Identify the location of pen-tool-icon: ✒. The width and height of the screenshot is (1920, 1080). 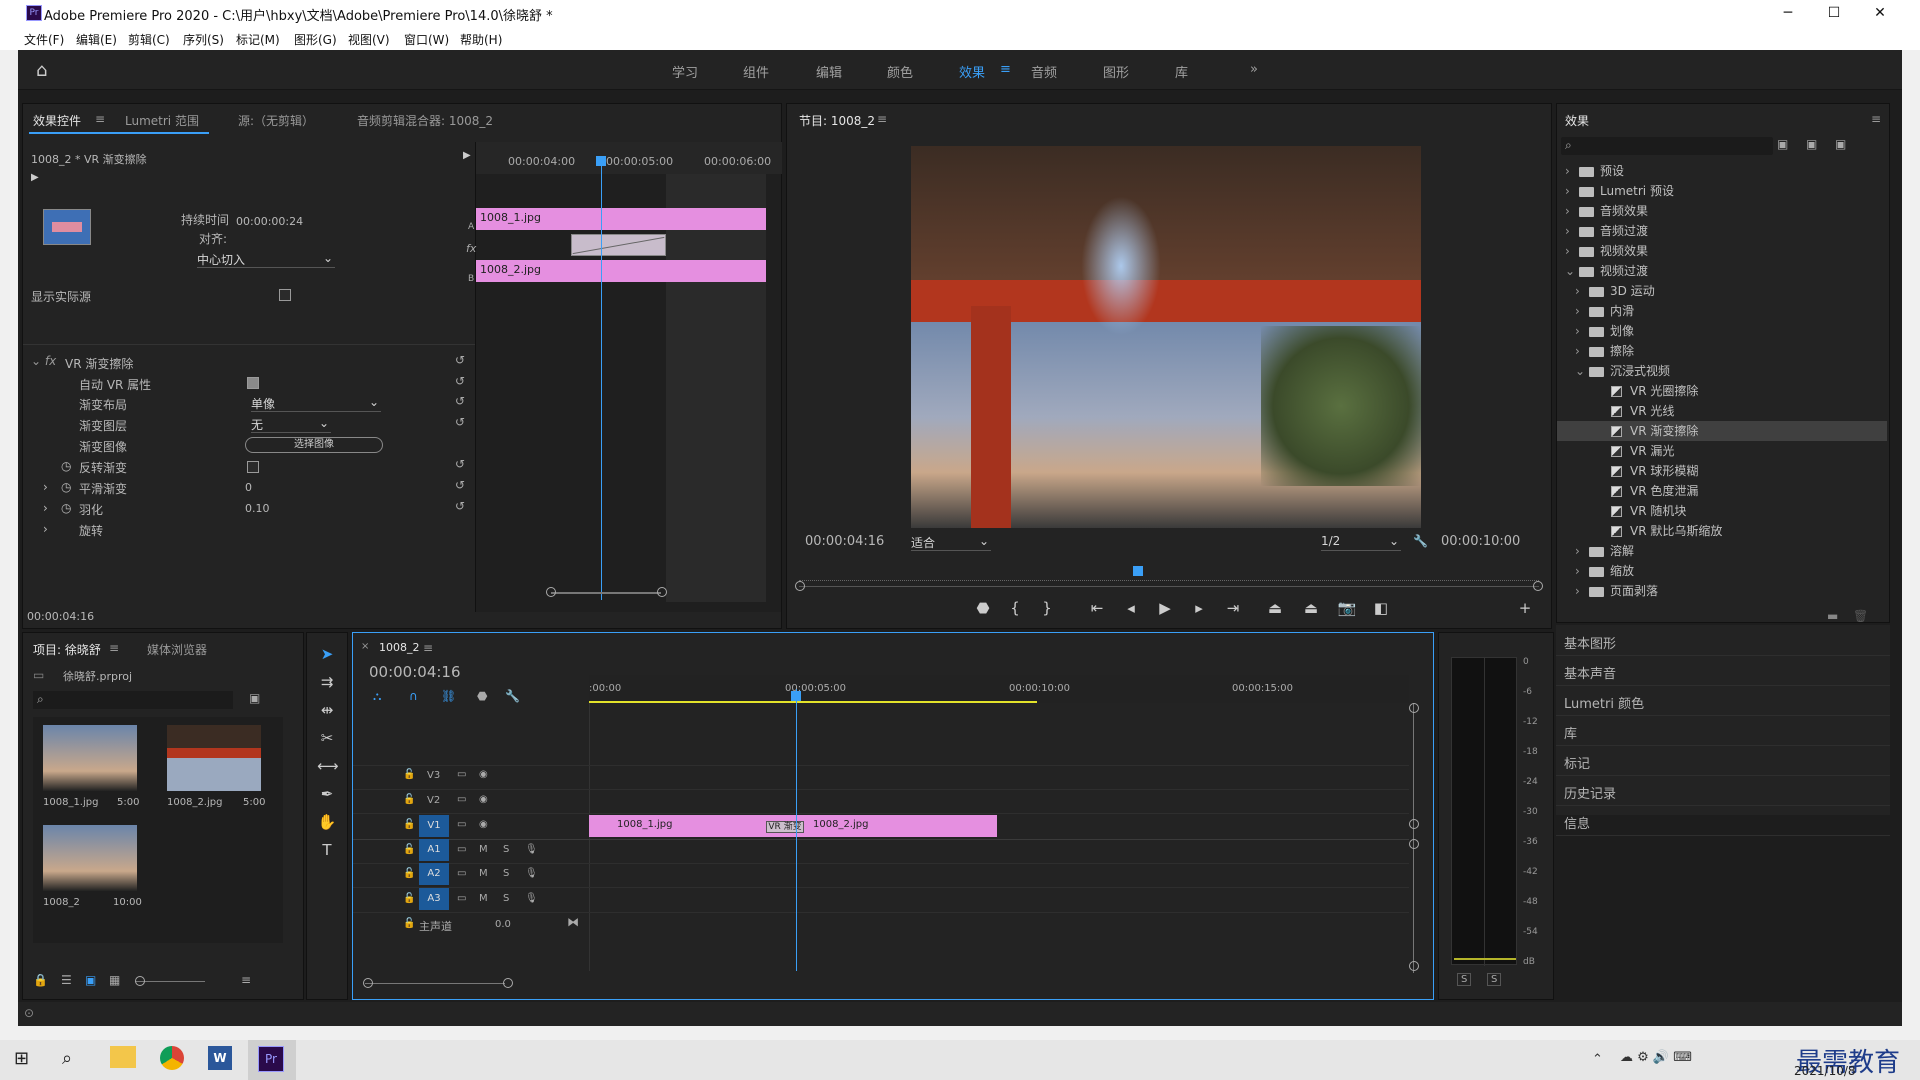
(327, 795).